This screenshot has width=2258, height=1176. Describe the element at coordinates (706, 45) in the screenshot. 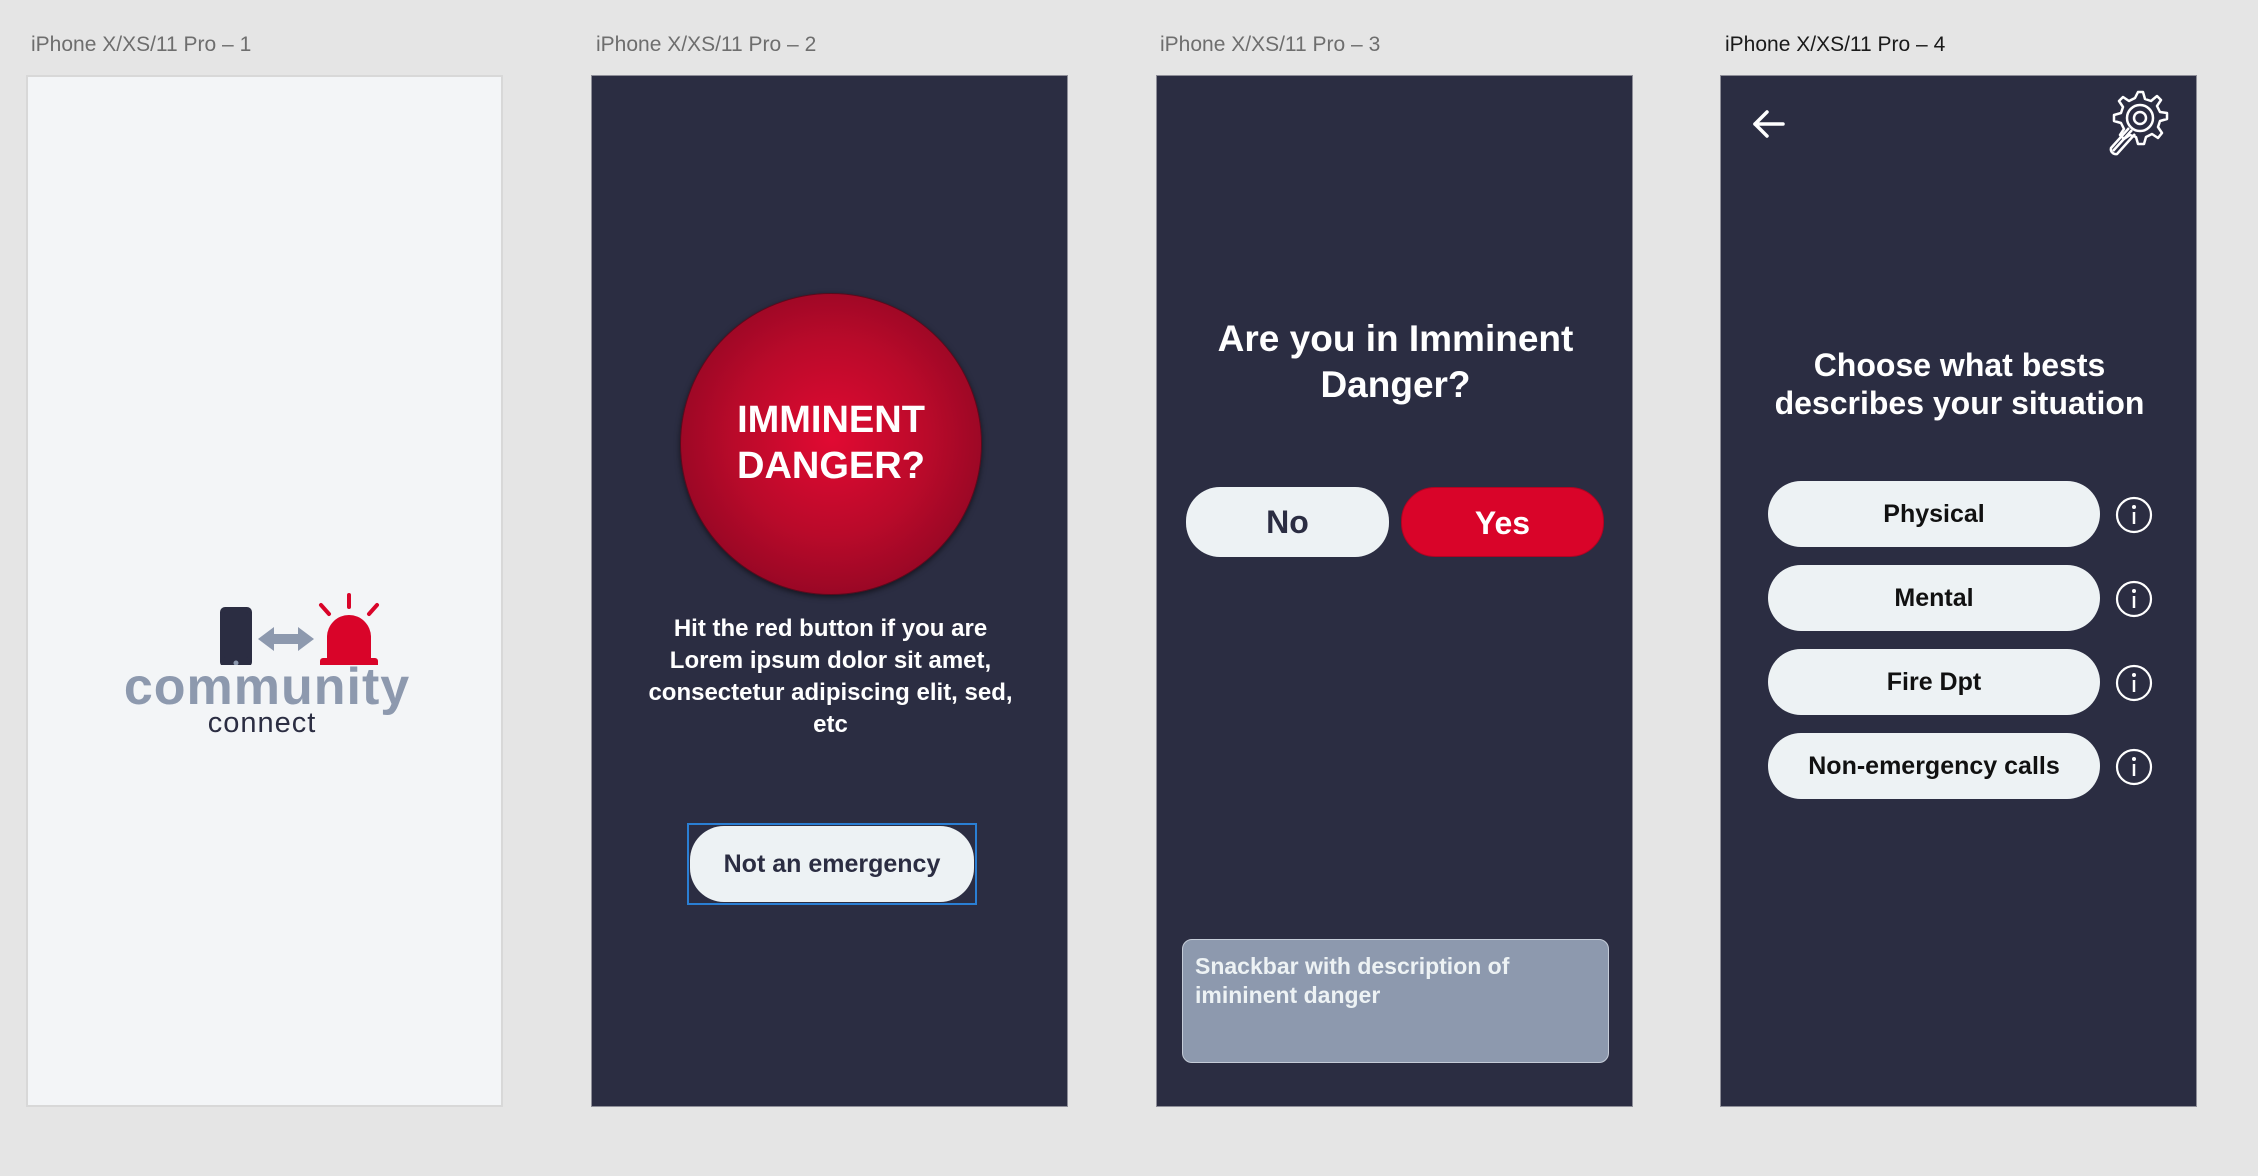

I see `artboard-title-2: iPhone X/XS/11 Pro – 2` at that location.